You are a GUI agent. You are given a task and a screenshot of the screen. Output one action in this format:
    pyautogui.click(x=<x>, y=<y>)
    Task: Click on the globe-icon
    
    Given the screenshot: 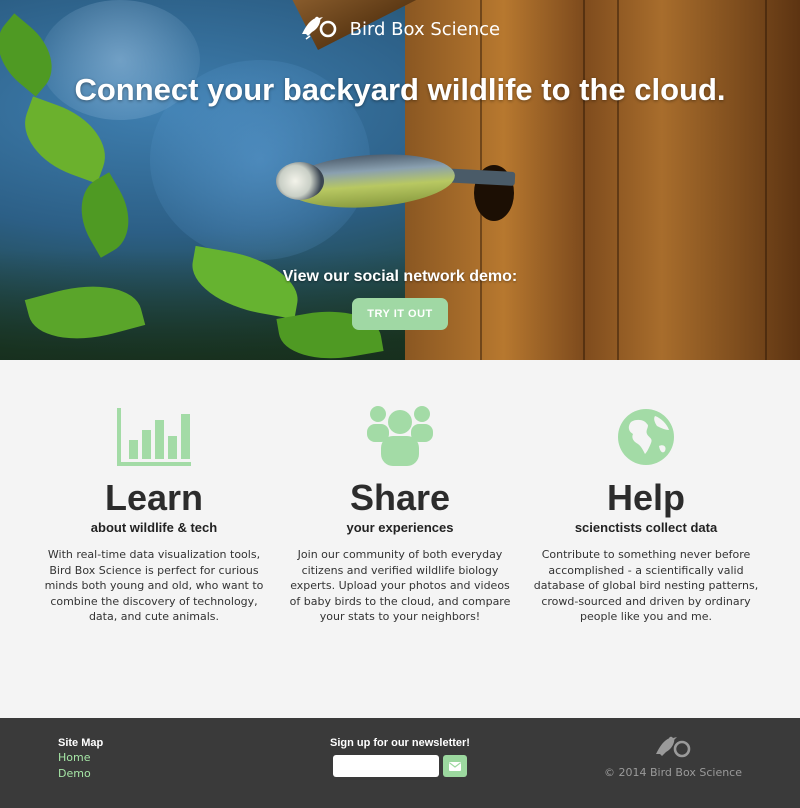 What is the action you would take?
    pyautogui.click(x=646, y=439)
    